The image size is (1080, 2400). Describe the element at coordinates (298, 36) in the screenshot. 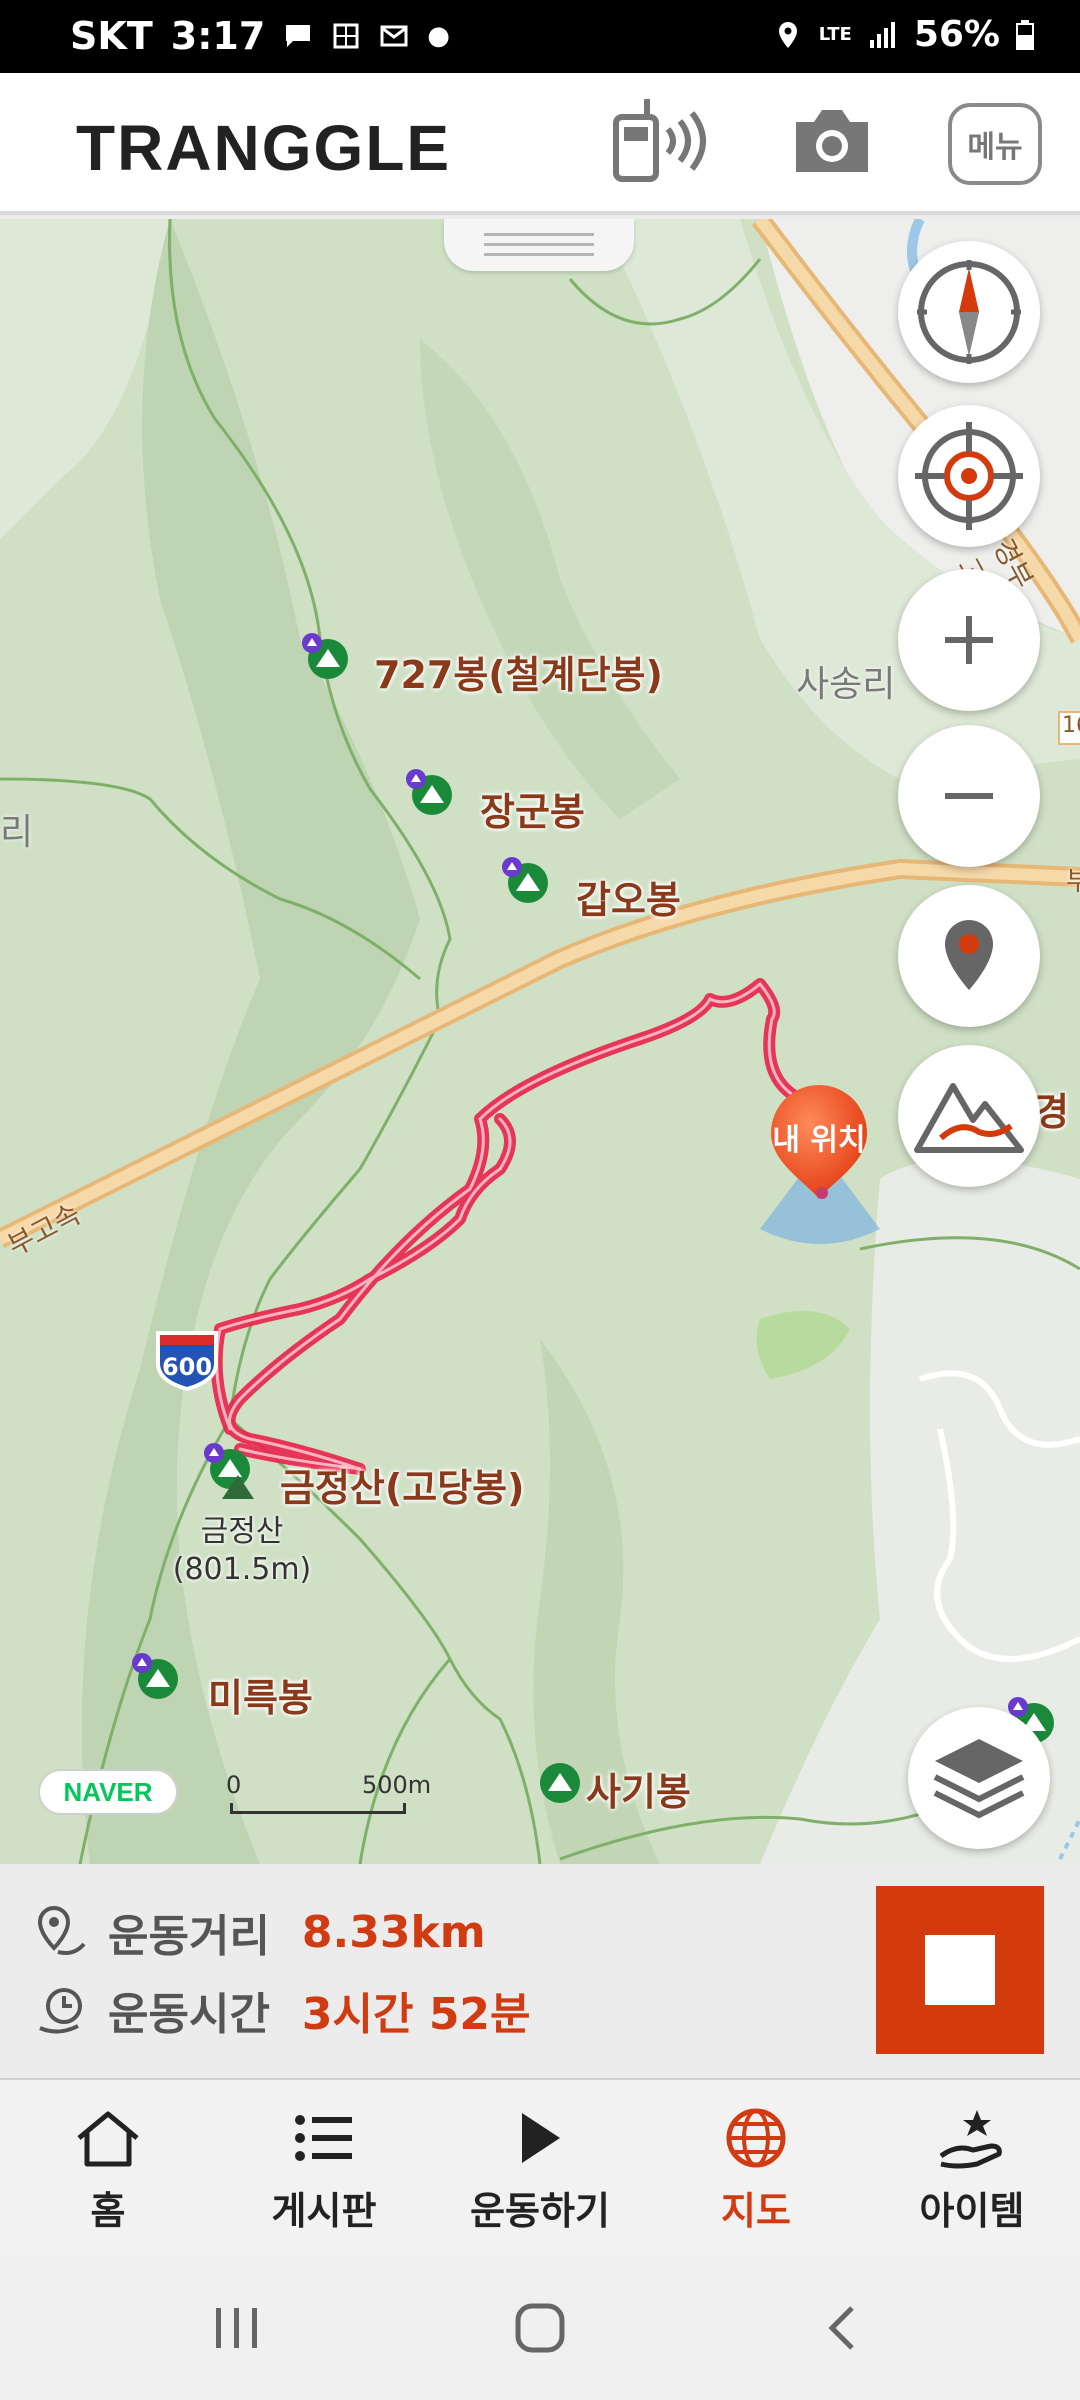

I see `message-icon` at that location.